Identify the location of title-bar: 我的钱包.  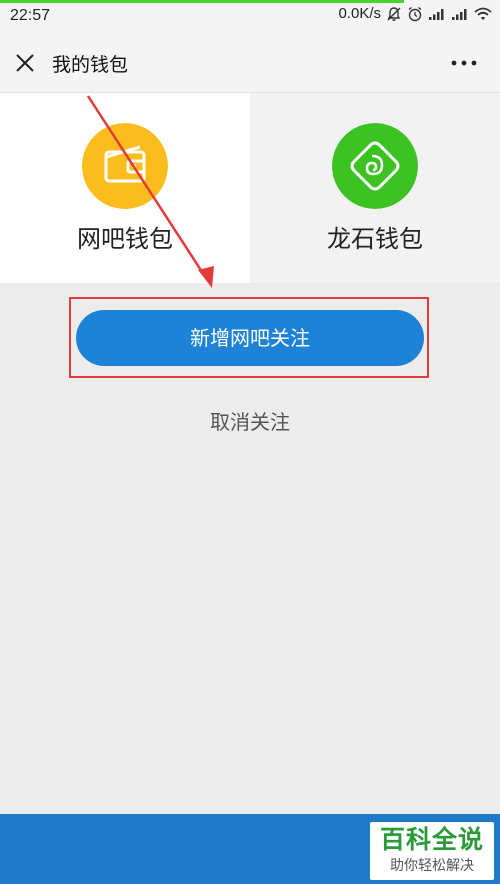
(250, 62).